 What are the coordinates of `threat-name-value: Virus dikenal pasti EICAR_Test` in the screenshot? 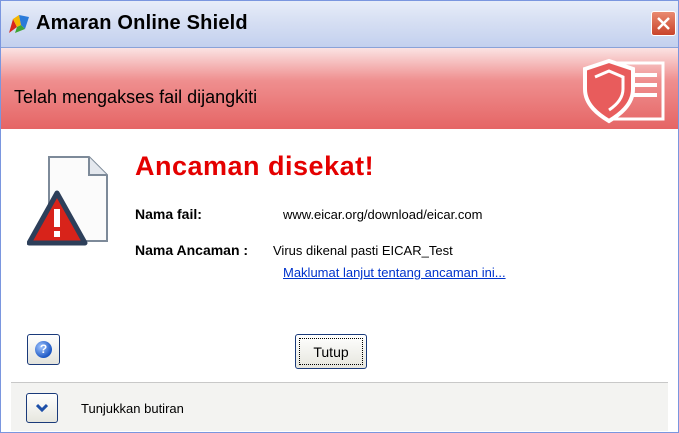 It's located at (363, 250).